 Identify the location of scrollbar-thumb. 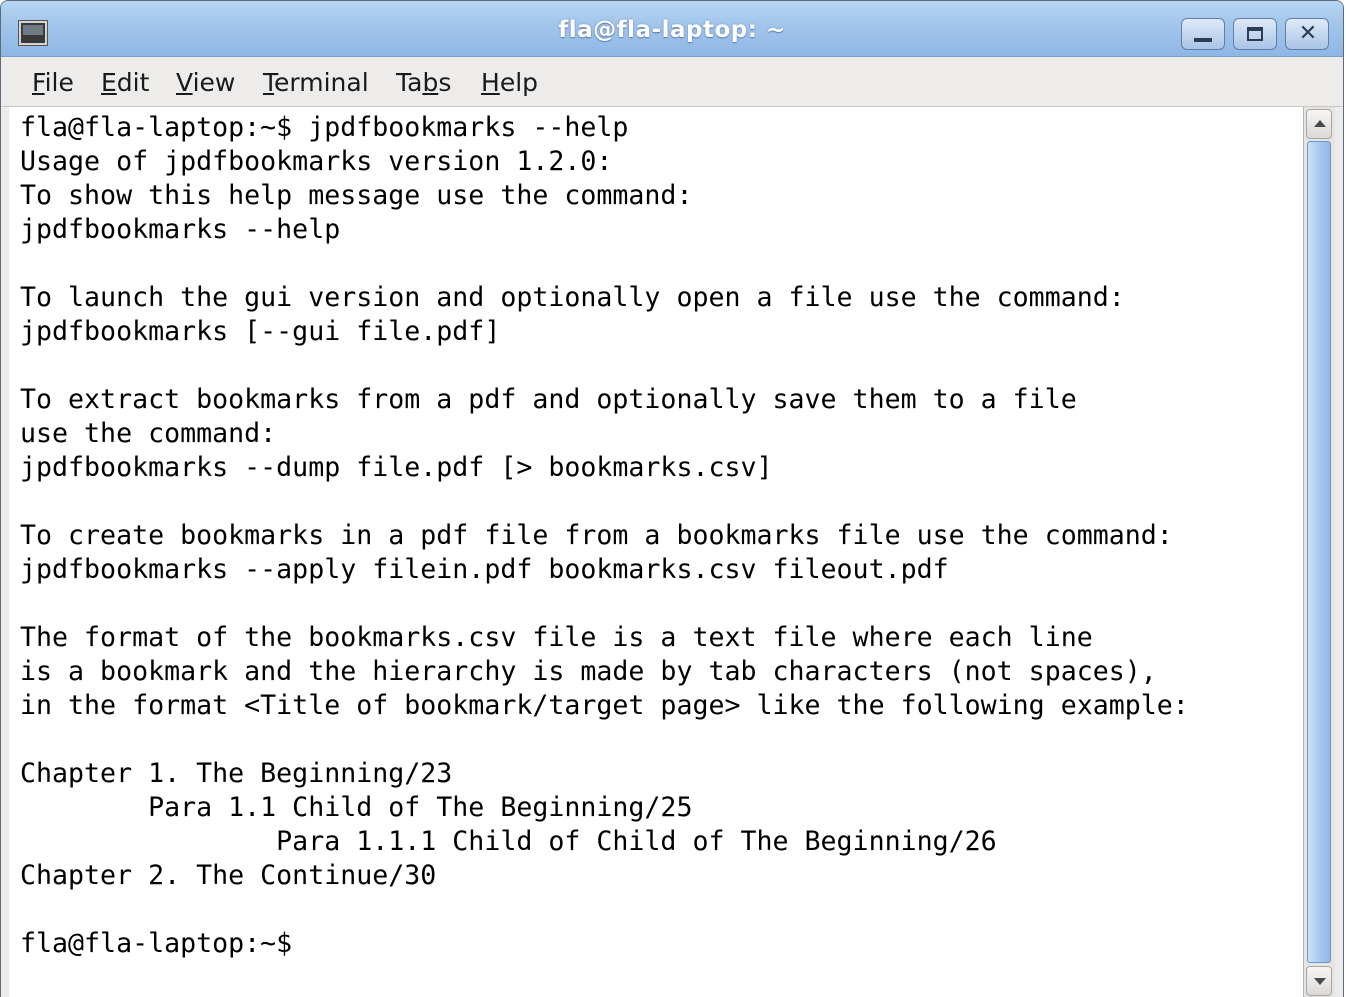
(1319, 552).